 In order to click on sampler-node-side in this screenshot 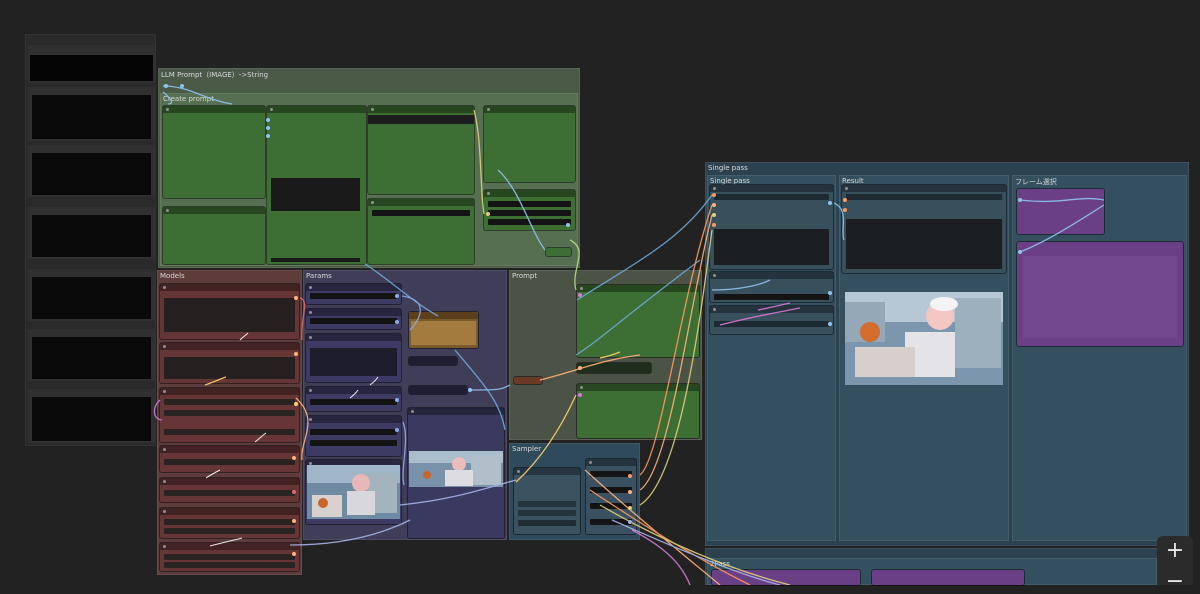, I will do `click(611, 496)`.